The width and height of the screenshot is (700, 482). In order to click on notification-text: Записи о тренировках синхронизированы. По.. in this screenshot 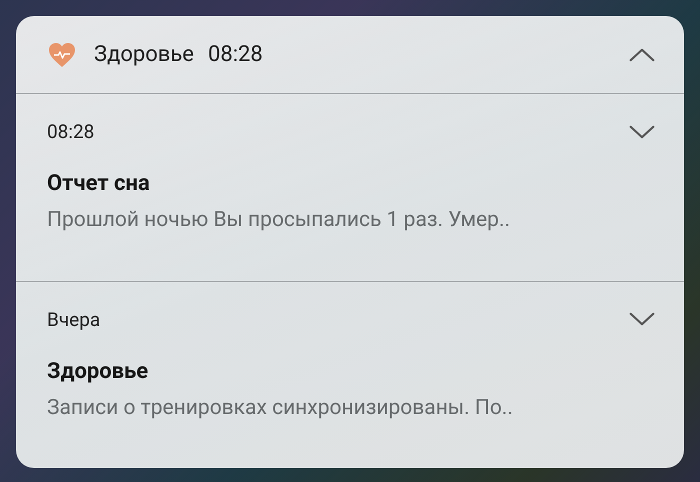, I will do `click(280, 408)`.